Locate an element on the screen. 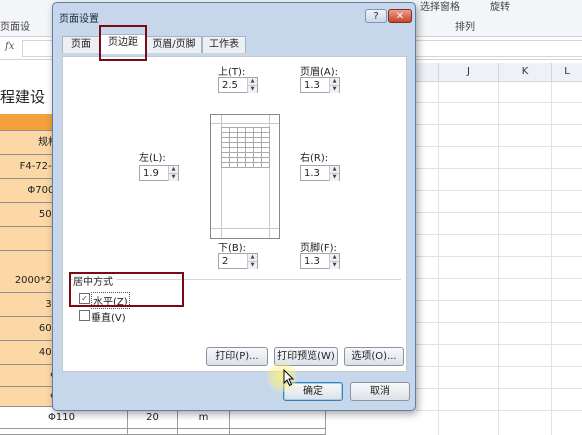 The width and height of the screenshot is (582, 435). close-button: ✕ is located at coordinates (400, 16).